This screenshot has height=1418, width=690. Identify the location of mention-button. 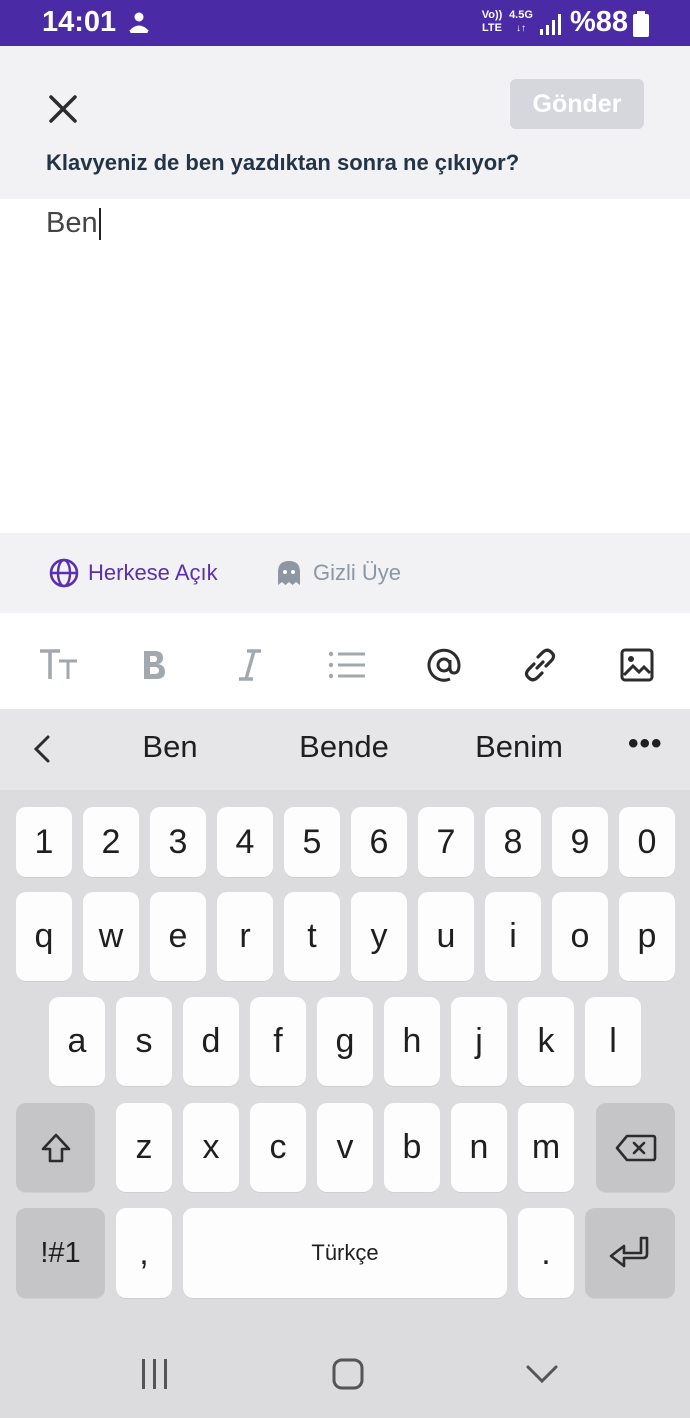
(444, 665).